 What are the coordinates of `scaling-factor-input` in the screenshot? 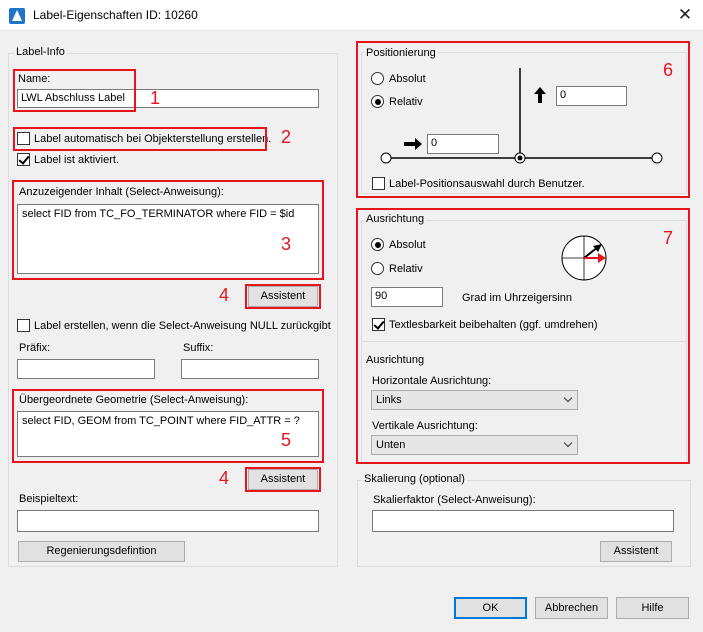 It's located at (523, 521).